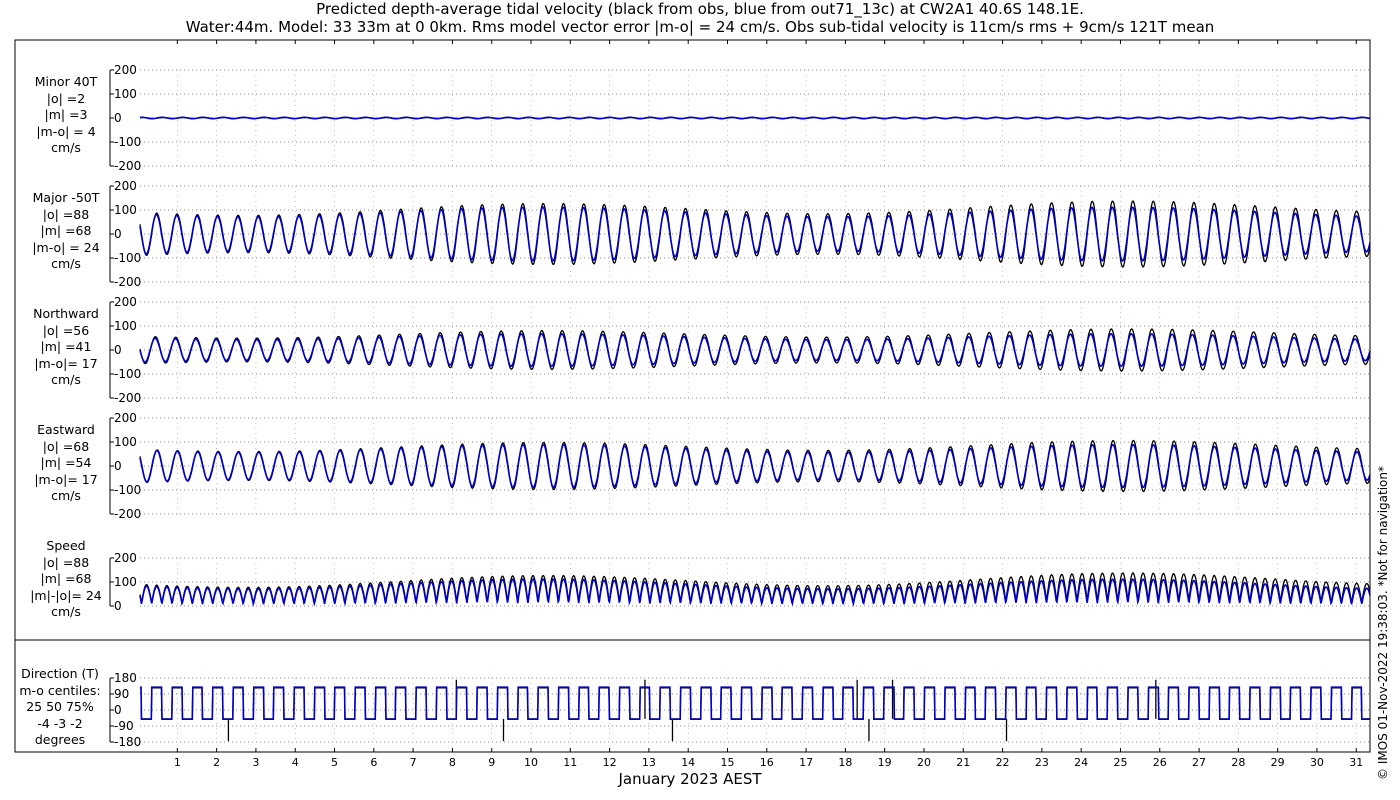 The width and height of the screenshot is (1400, 800). What do you see at coordinates (452, 762) in the screenshot?
I see `x-tick-label: 8` at bounding box center [452, 762].